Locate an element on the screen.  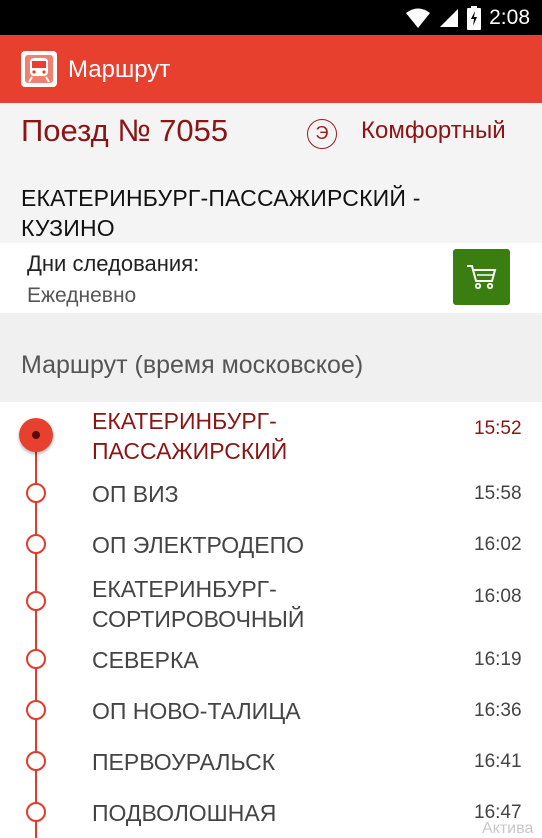
stop-name: ЕКАТЕРИНБУРГ-СОРТИРОВОЧНЫЙ is located at coordinates (198, 604).